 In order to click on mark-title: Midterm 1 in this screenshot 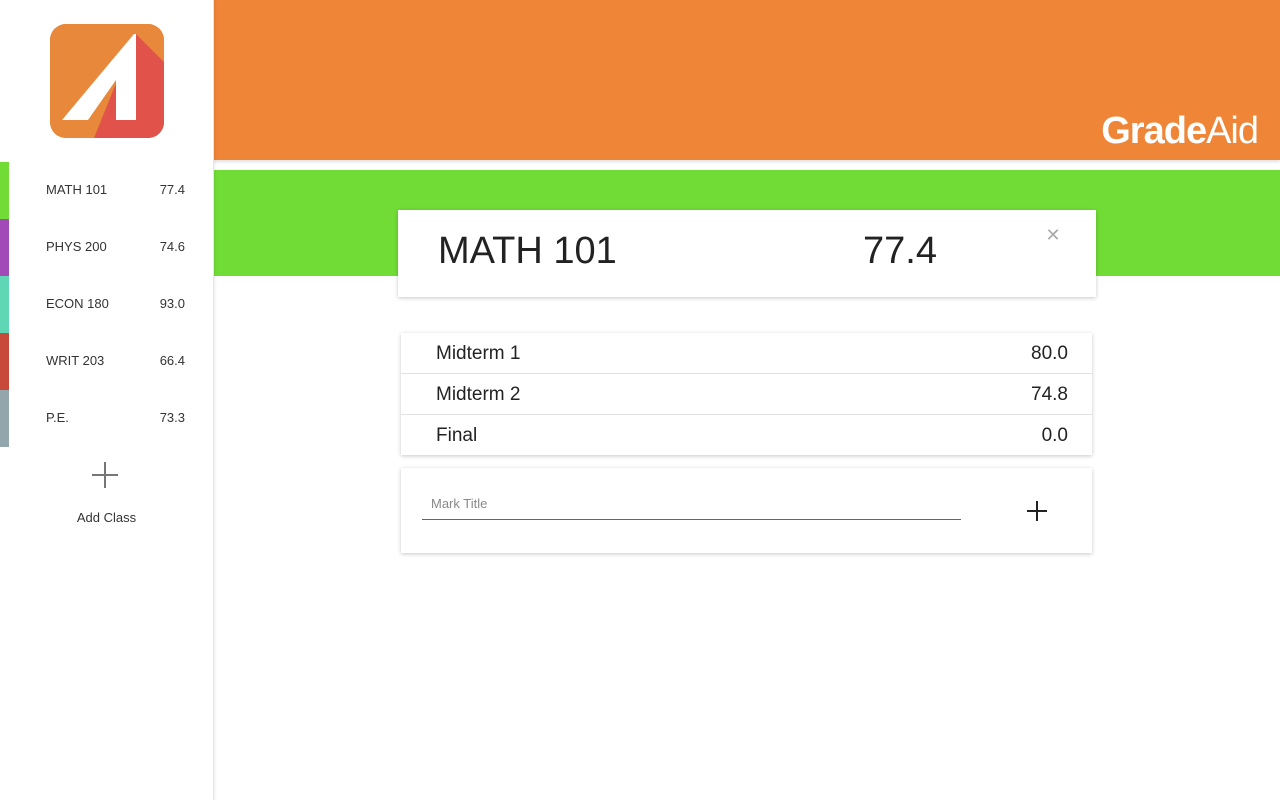, I will do `click(478, 353)`.